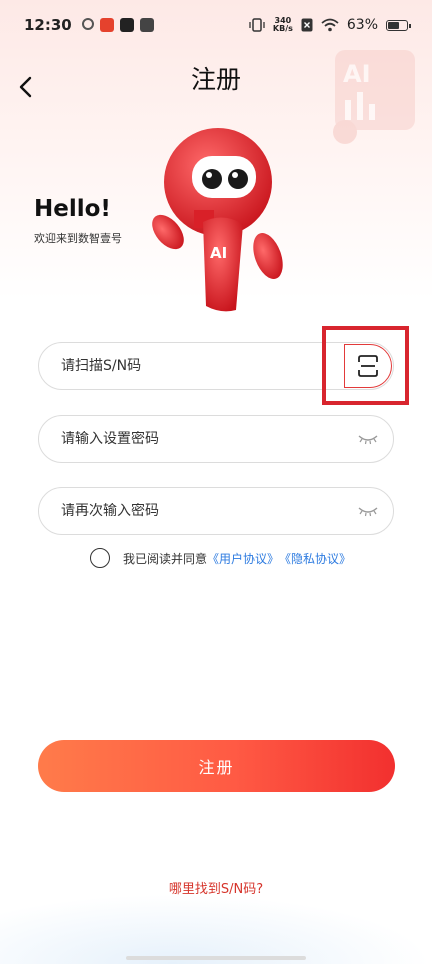 This screenshot has width=432, height=964. Describe the element at coordinates (126, 25) in the screenshot. I see `tiktok-icon` at that location.